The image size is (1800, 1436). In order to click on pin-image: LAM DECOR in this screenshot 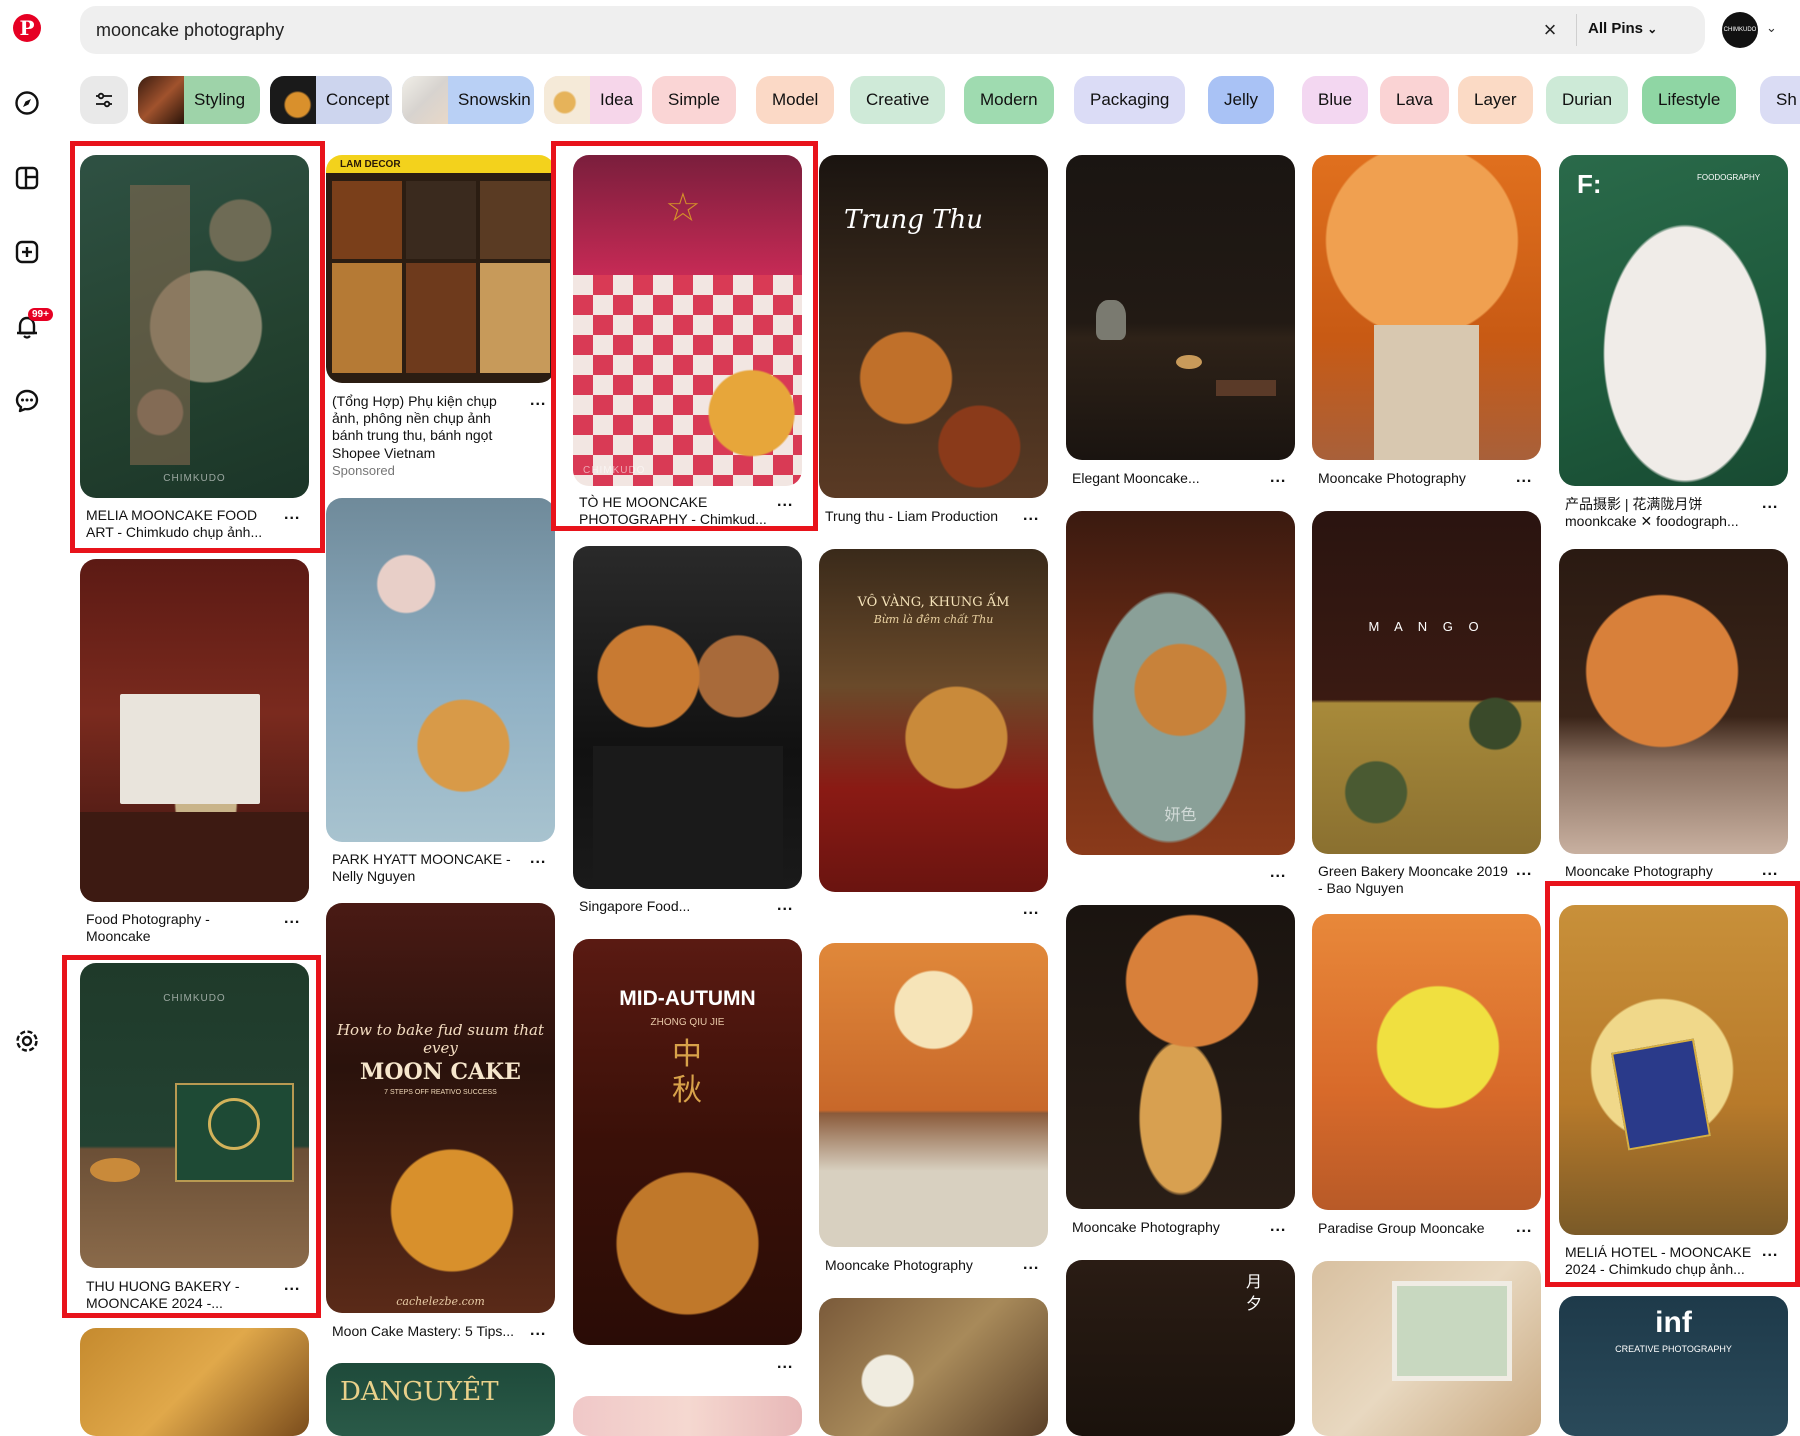, I will do `click(440, 269)`.